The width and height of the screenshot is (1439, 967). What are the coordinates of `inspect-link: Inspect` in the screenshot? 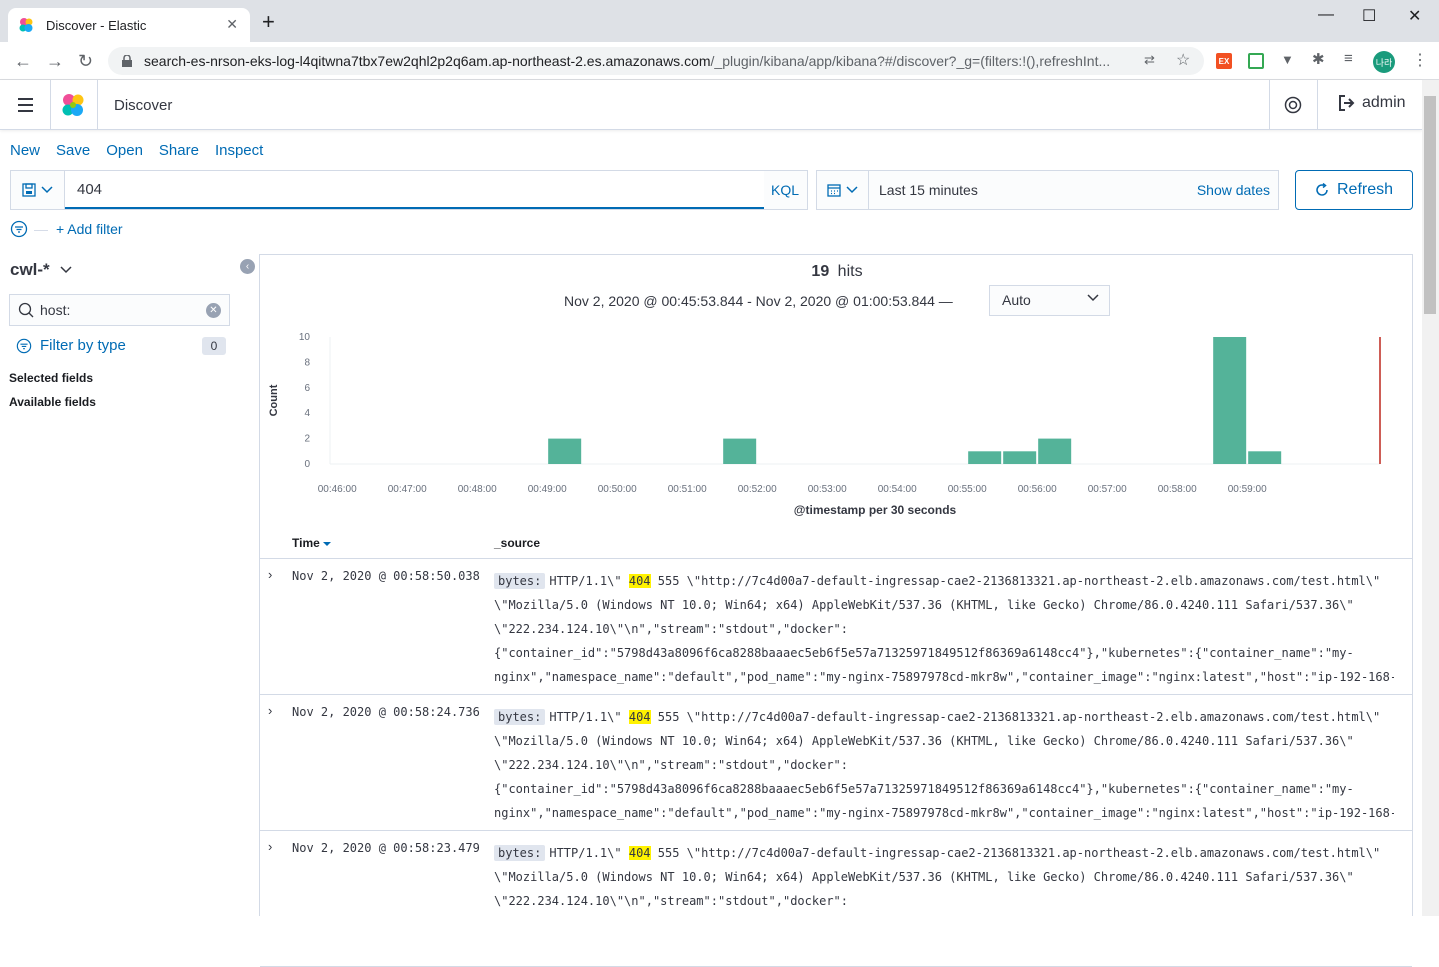 It's located at (239, 150).